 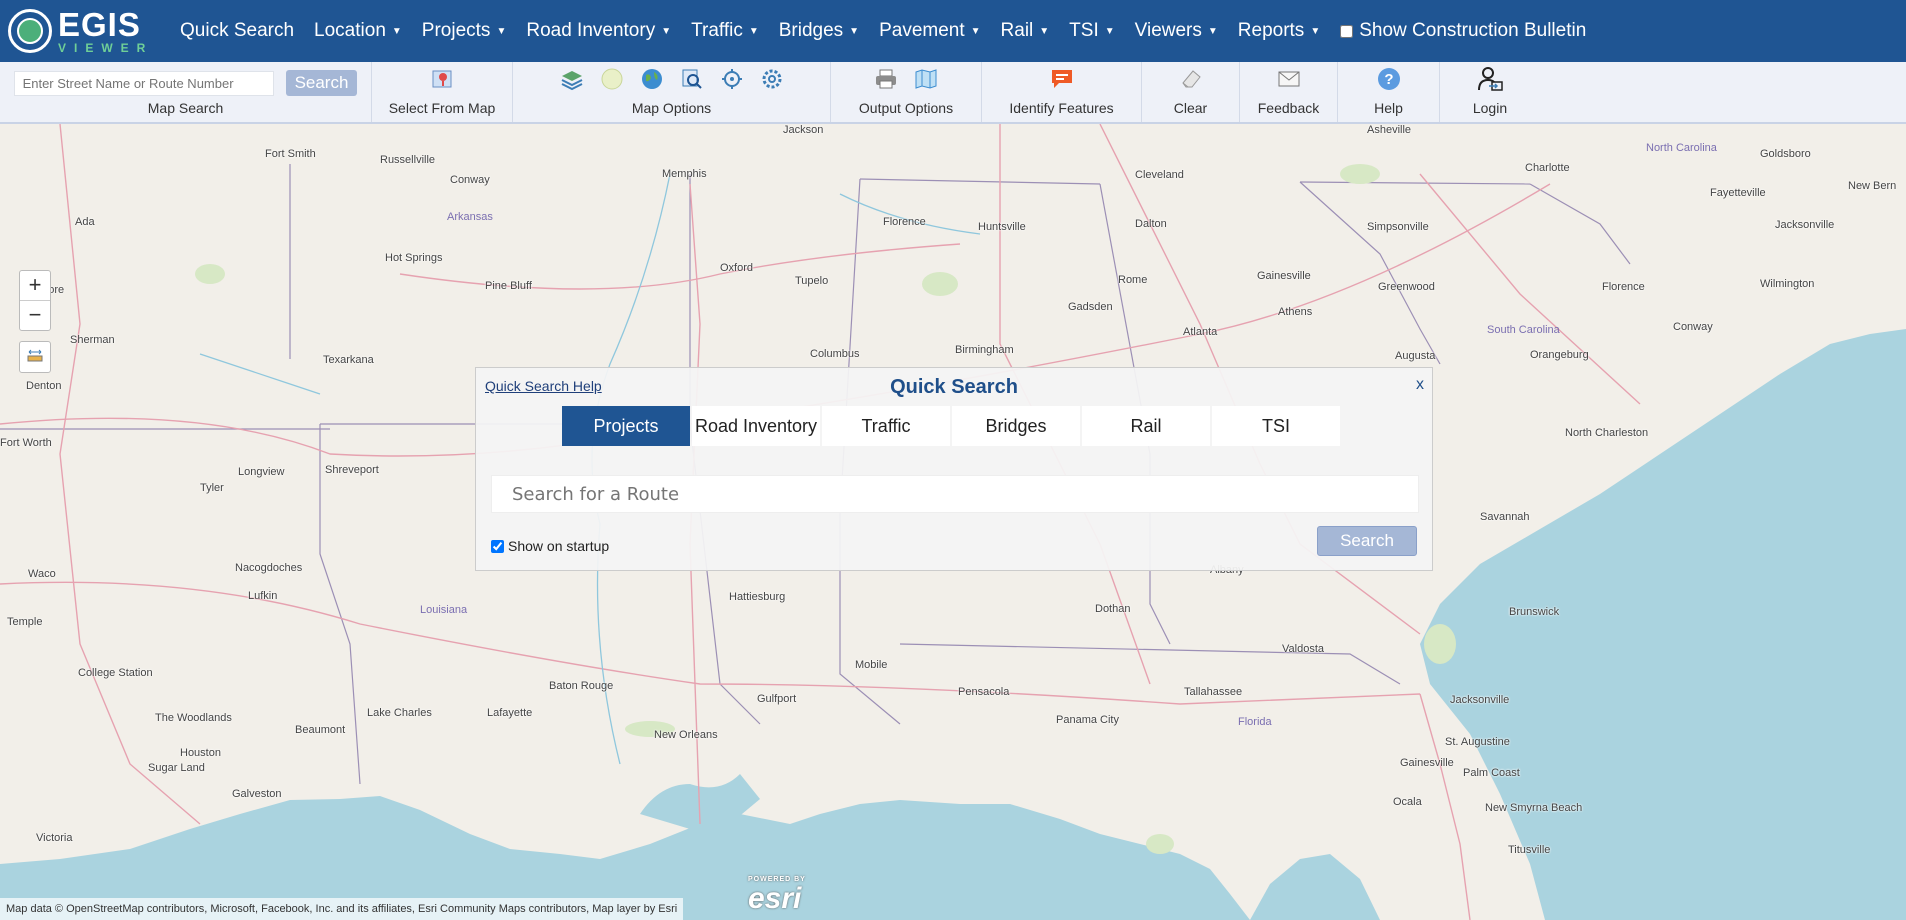 What do you see at coordinates (1367, 541) in the screenshot?
I see `quick-search-button: Search` at bounding box center [1367, 541].